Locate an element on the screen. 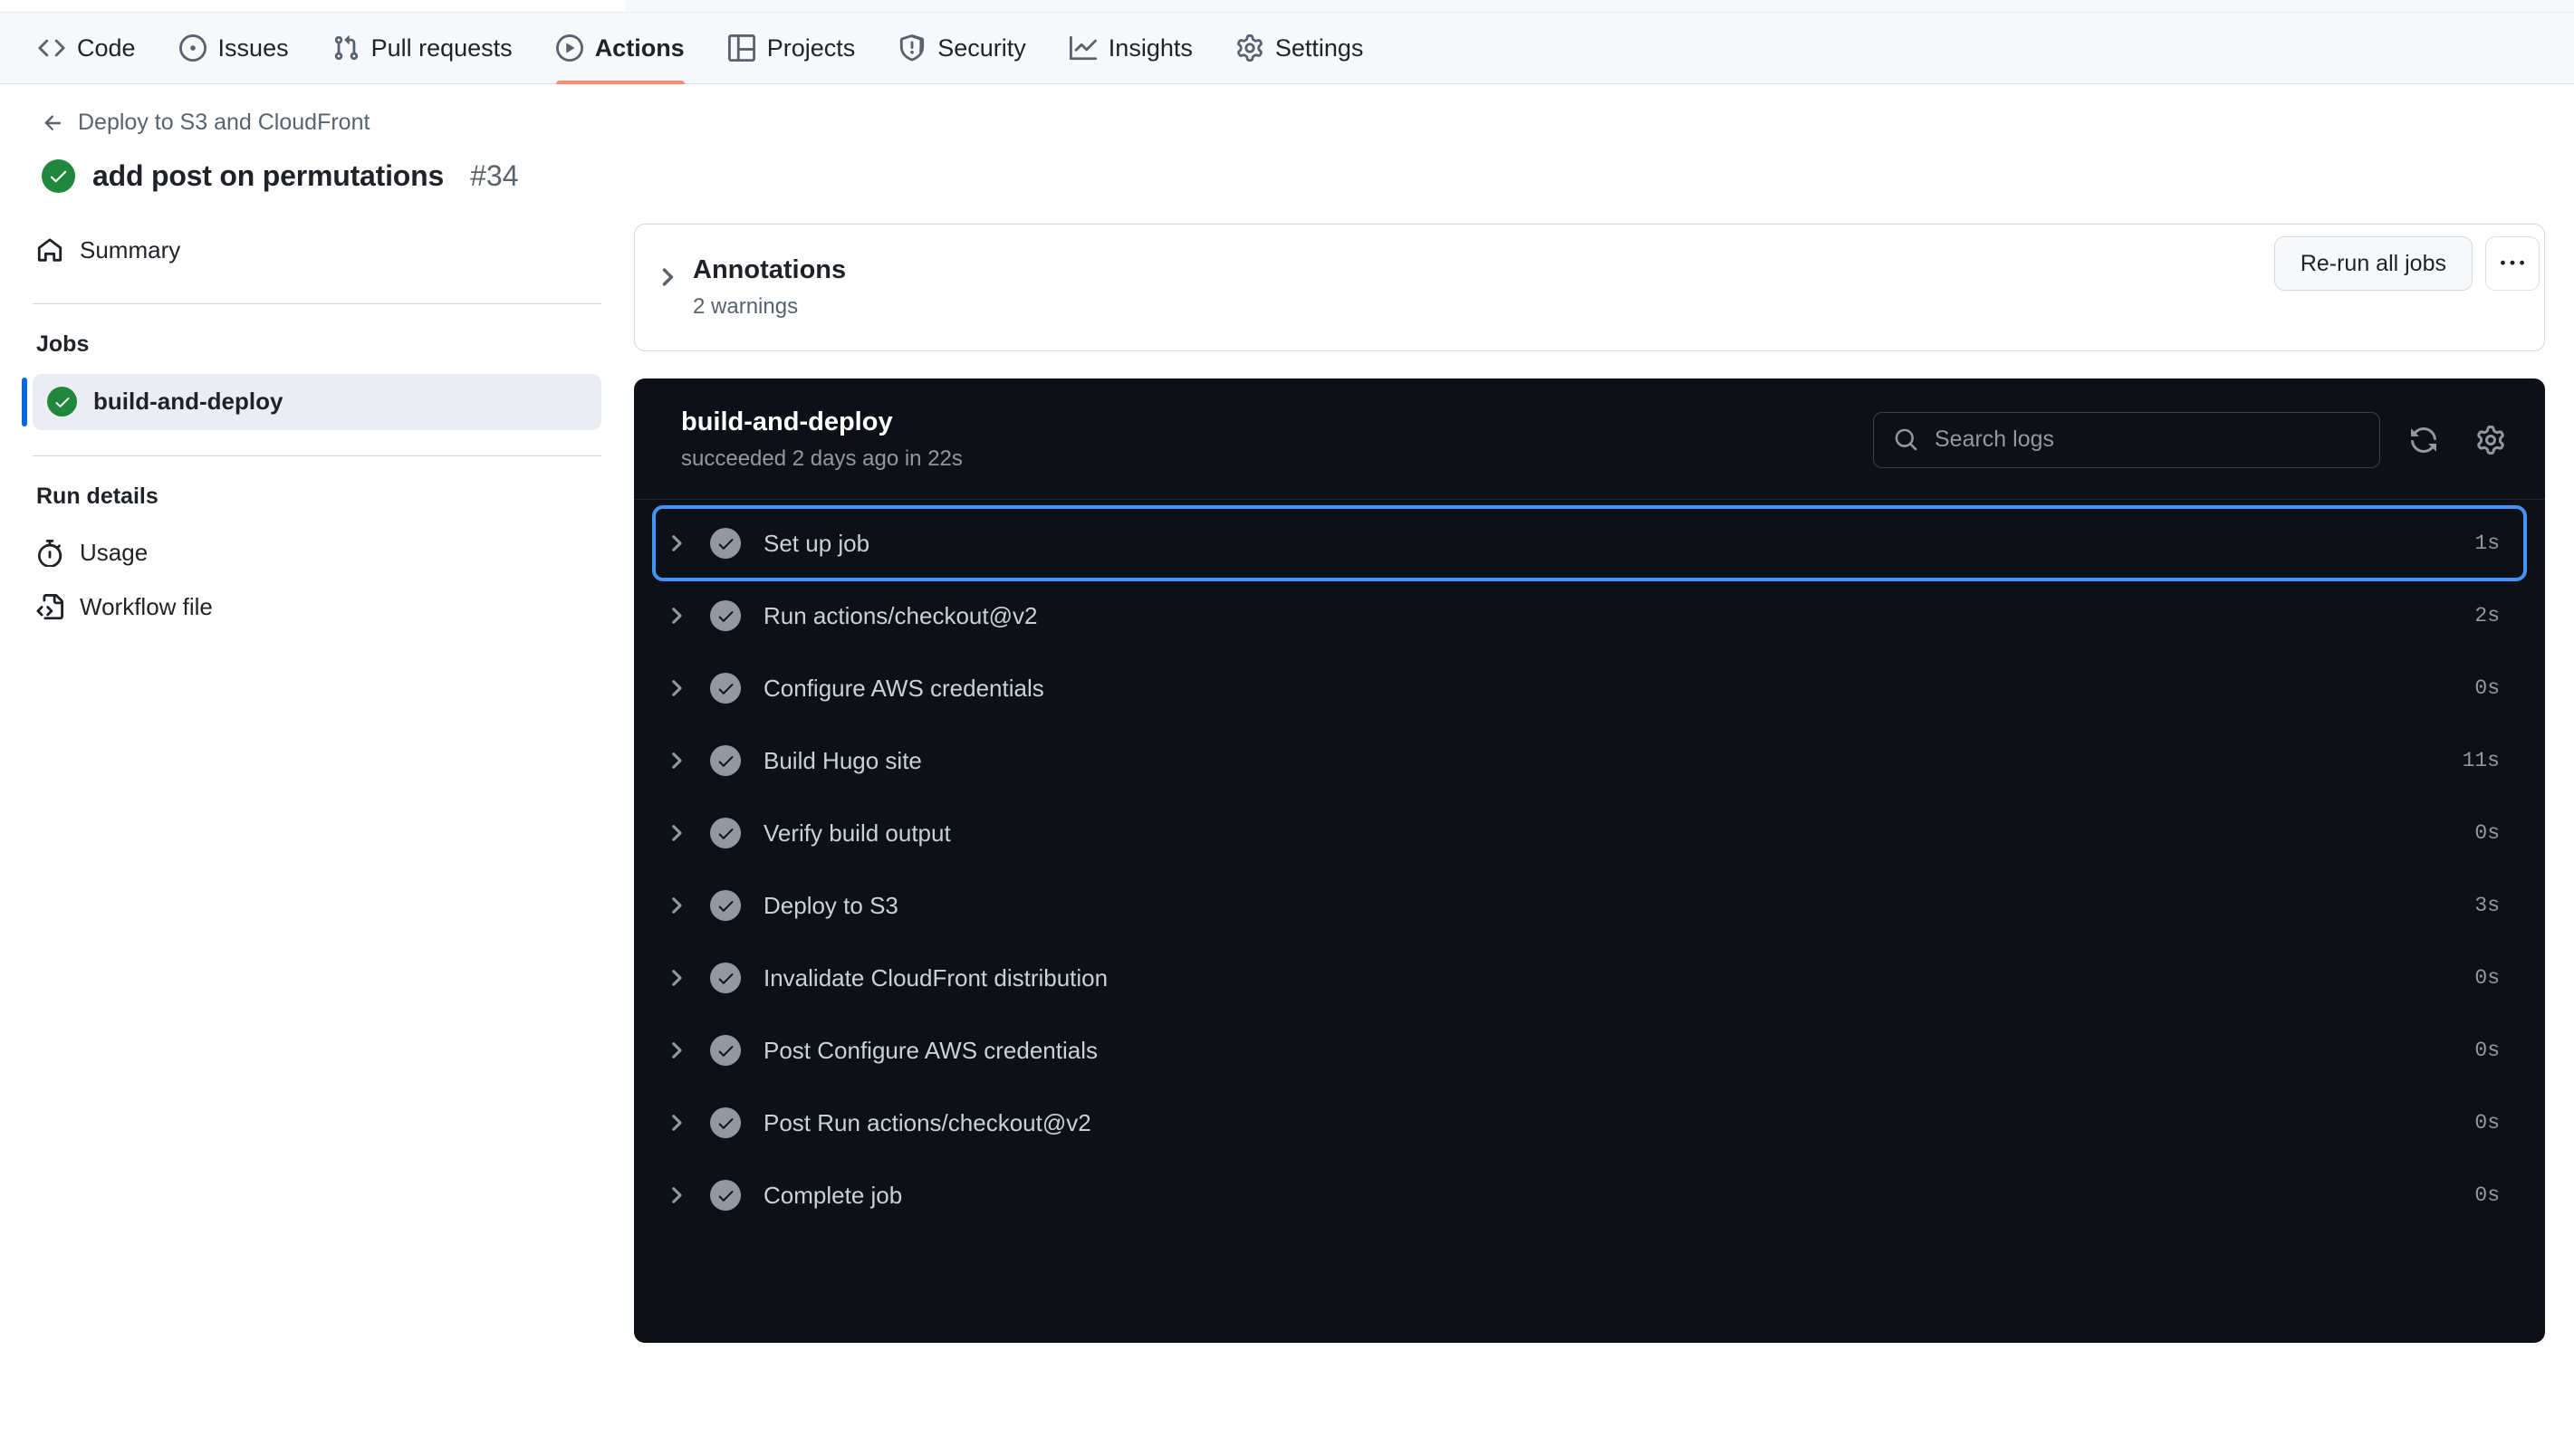 This screenshot has height=1456, width=2574. sidebar-item-label: Usage is located at coordinates (114, 552).